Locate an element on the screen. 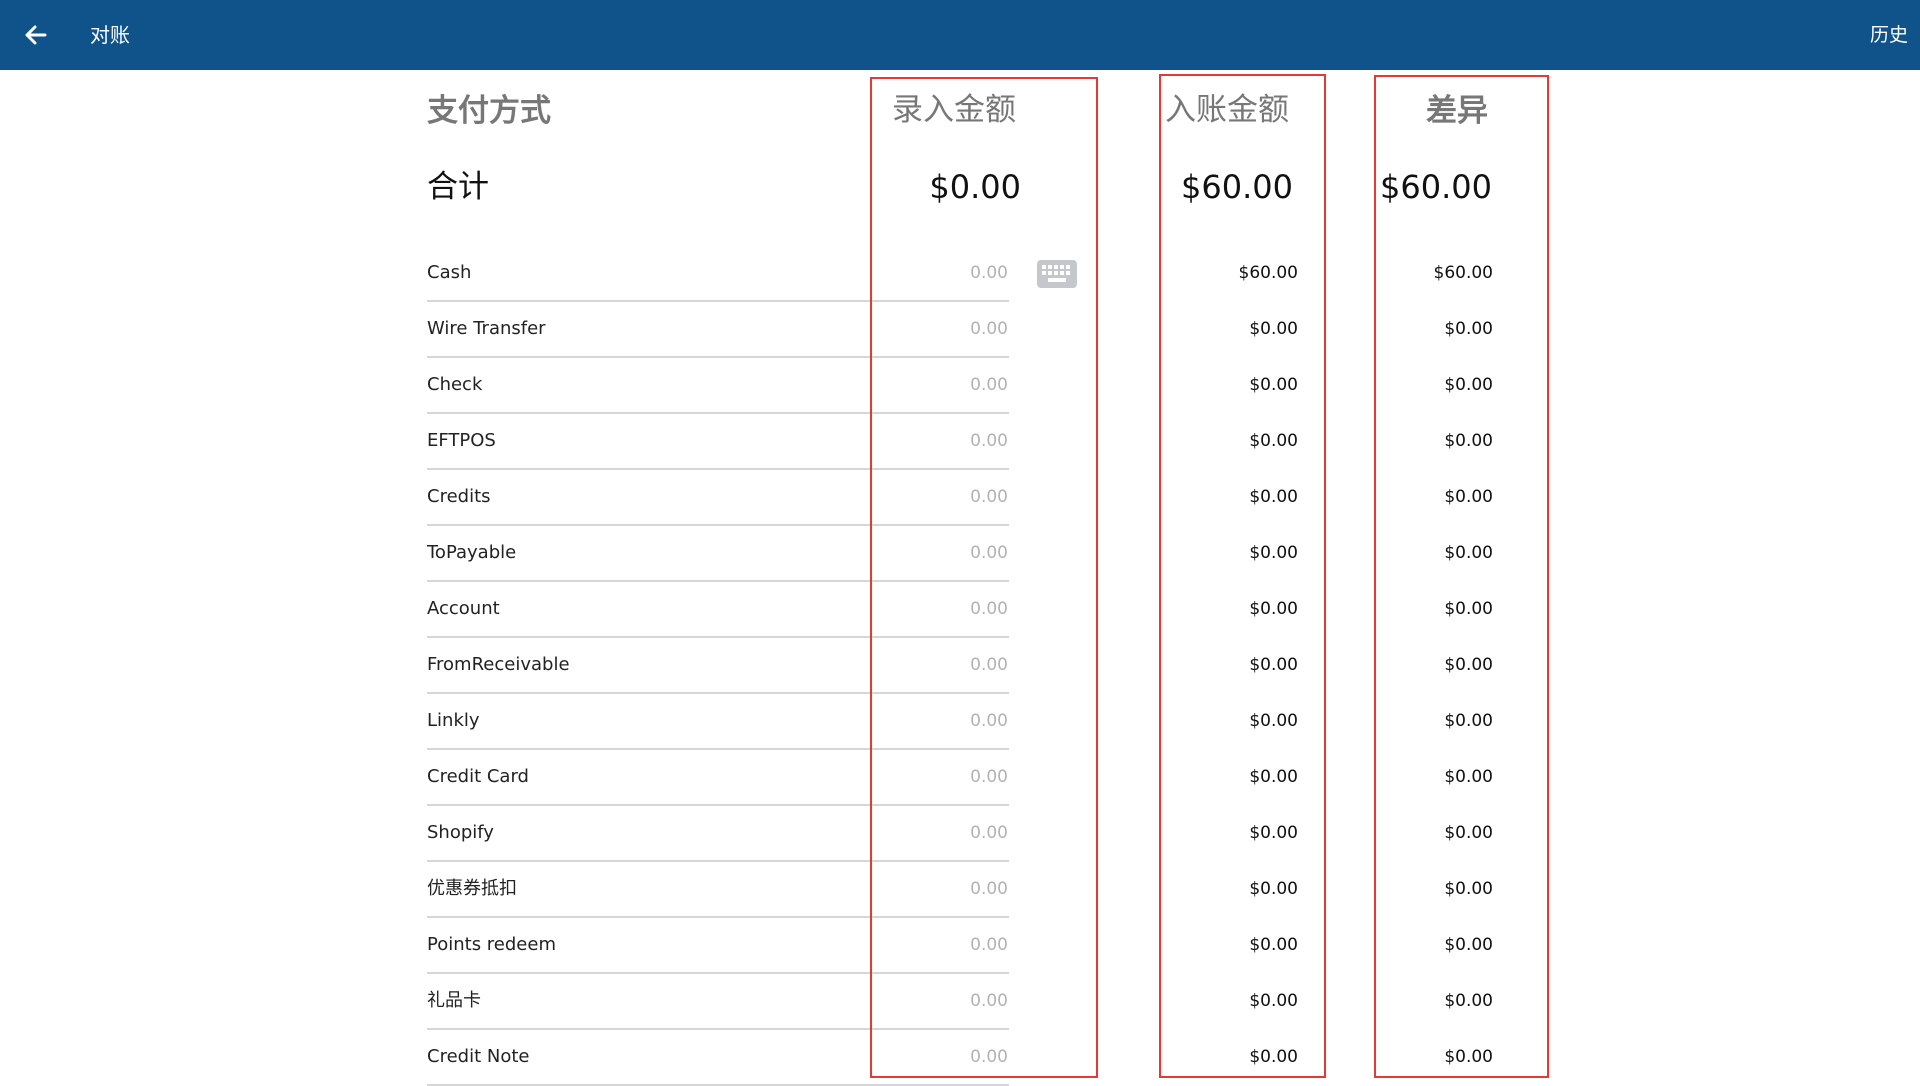  payment-row: Check $0.00 $0.00 is located at coordinates (960, 385).